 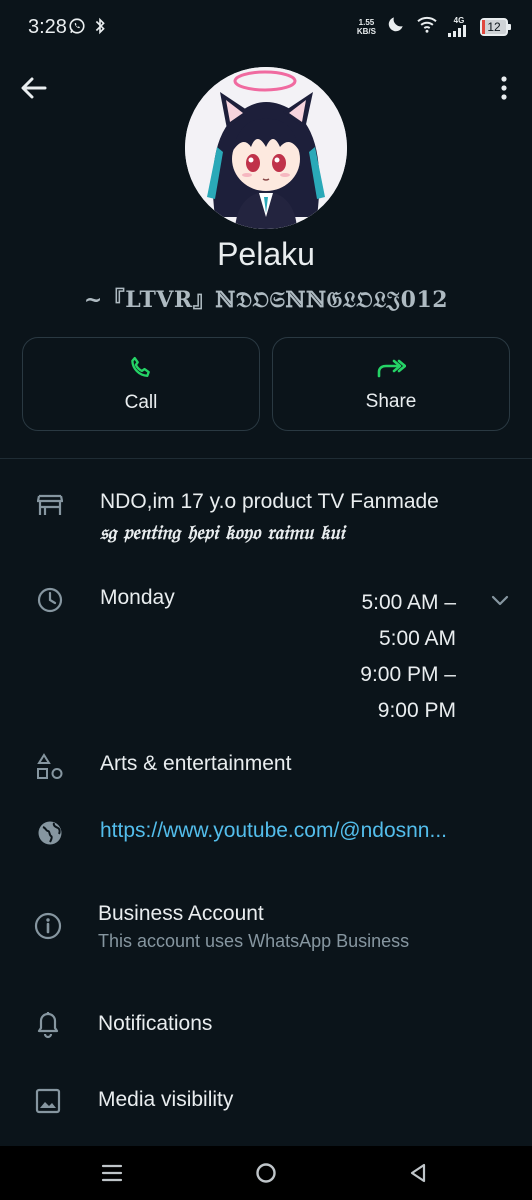 What do you see at coordinates (408, 674) in the screenshot?
I see `hours-line-3: 9:00 PM –` at bounding box center [408, 674].